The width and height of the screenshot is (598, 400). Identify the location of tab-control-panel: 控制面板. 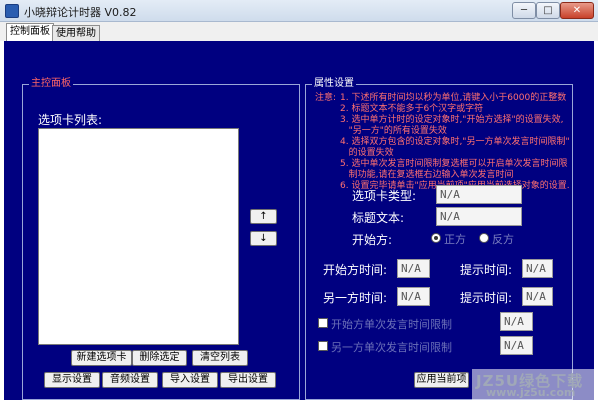
(30, 32).